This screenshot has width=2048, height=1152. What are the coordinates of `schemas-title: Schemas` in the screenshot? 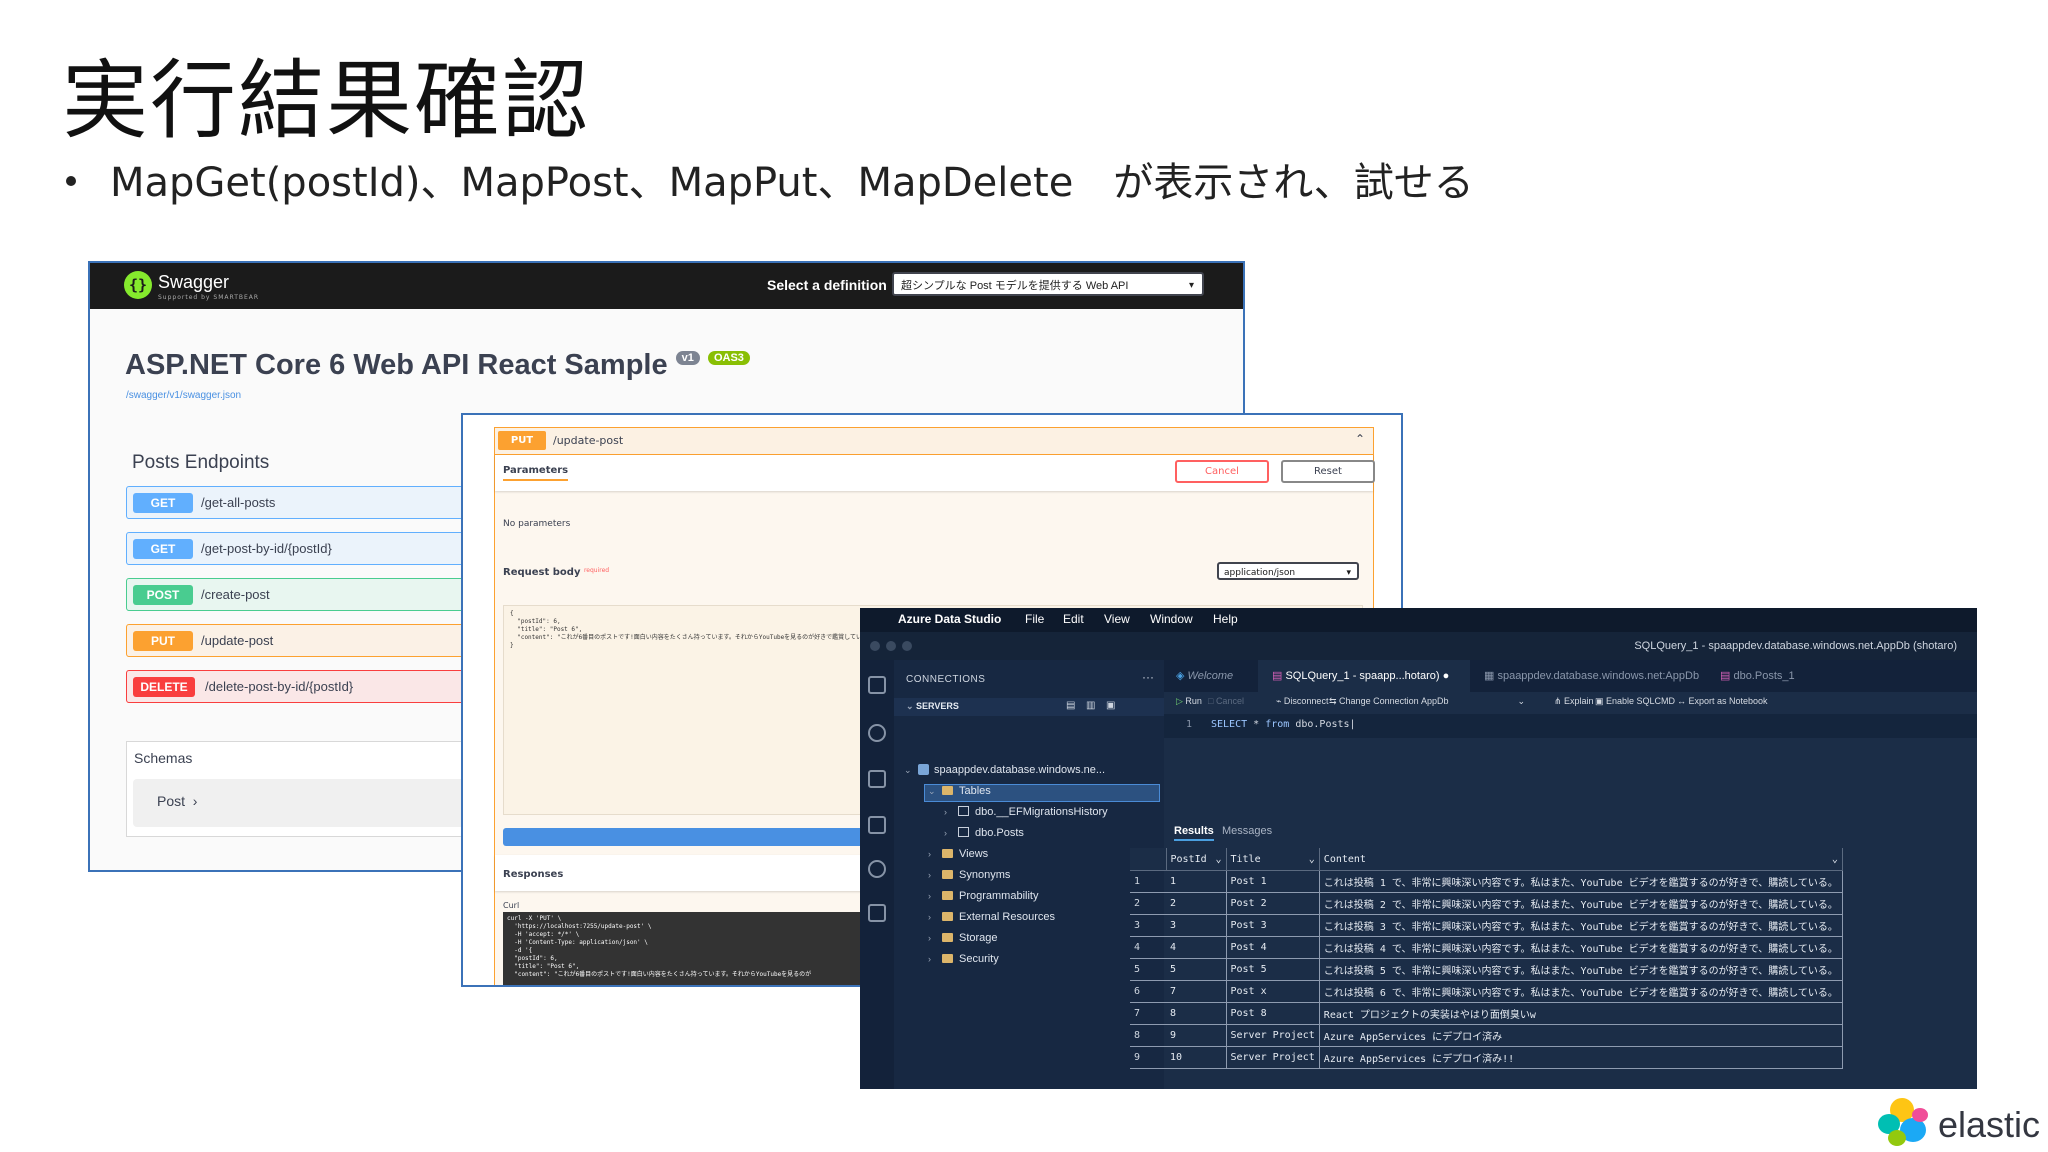 It's located at (163, 758).